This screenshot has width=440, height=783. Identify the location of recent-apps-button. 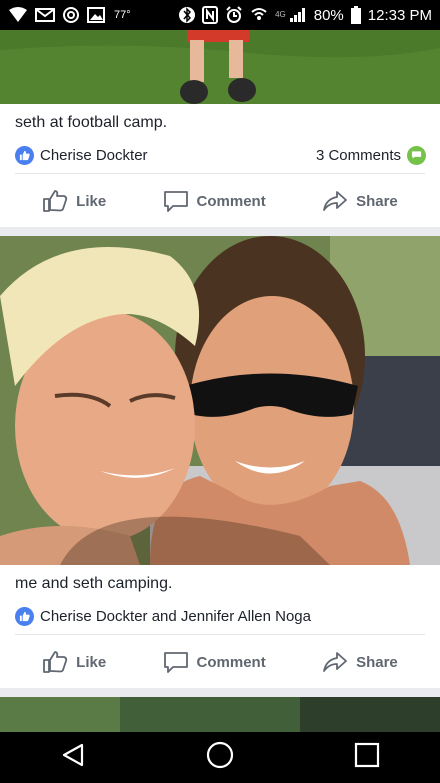
(367, 757).